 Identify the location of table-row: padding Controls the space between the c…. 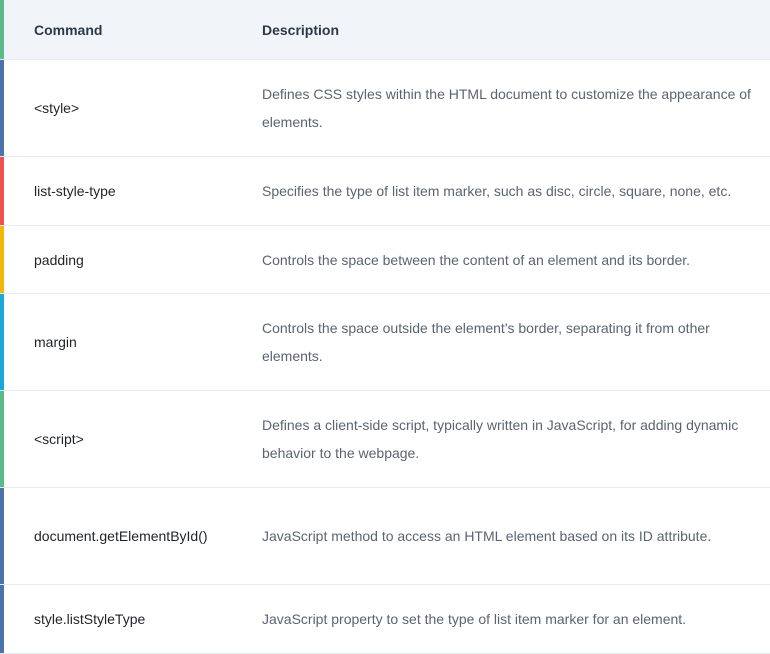
(385, 260).